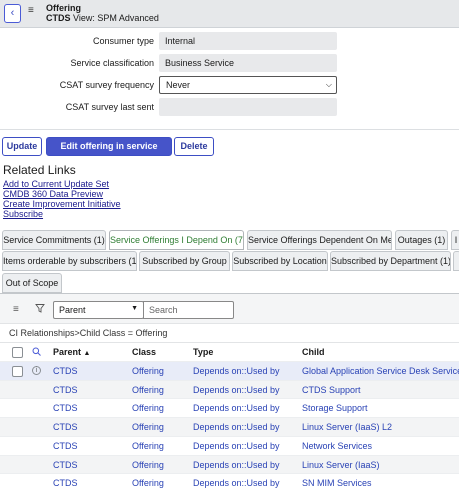  I want to click on tab-outages: Outages (1), so click(421, 240).